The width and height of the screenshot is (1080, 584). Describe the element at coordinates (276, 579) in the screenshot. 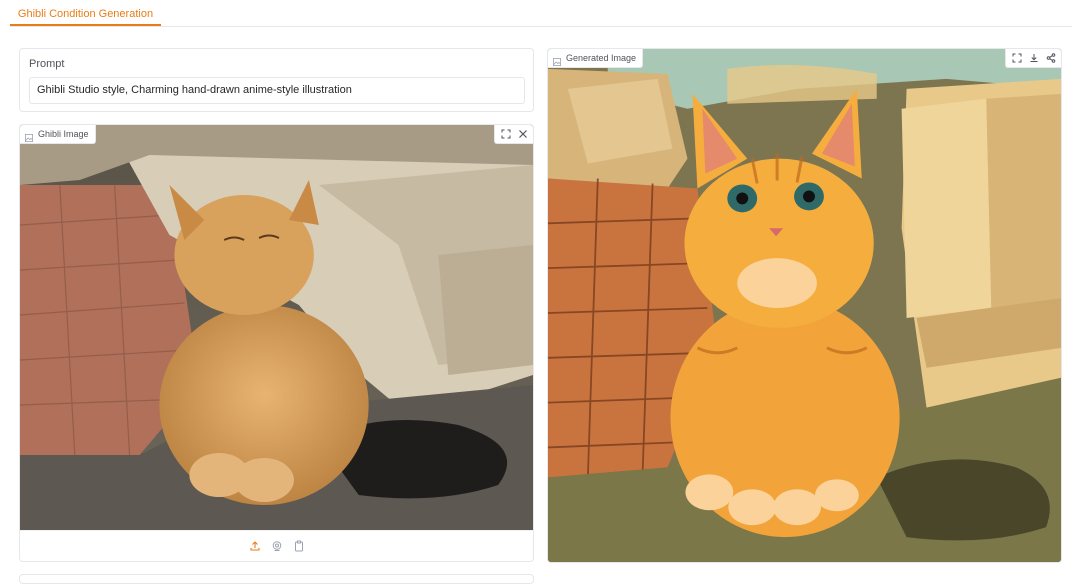

I see `next-panel` at that location.